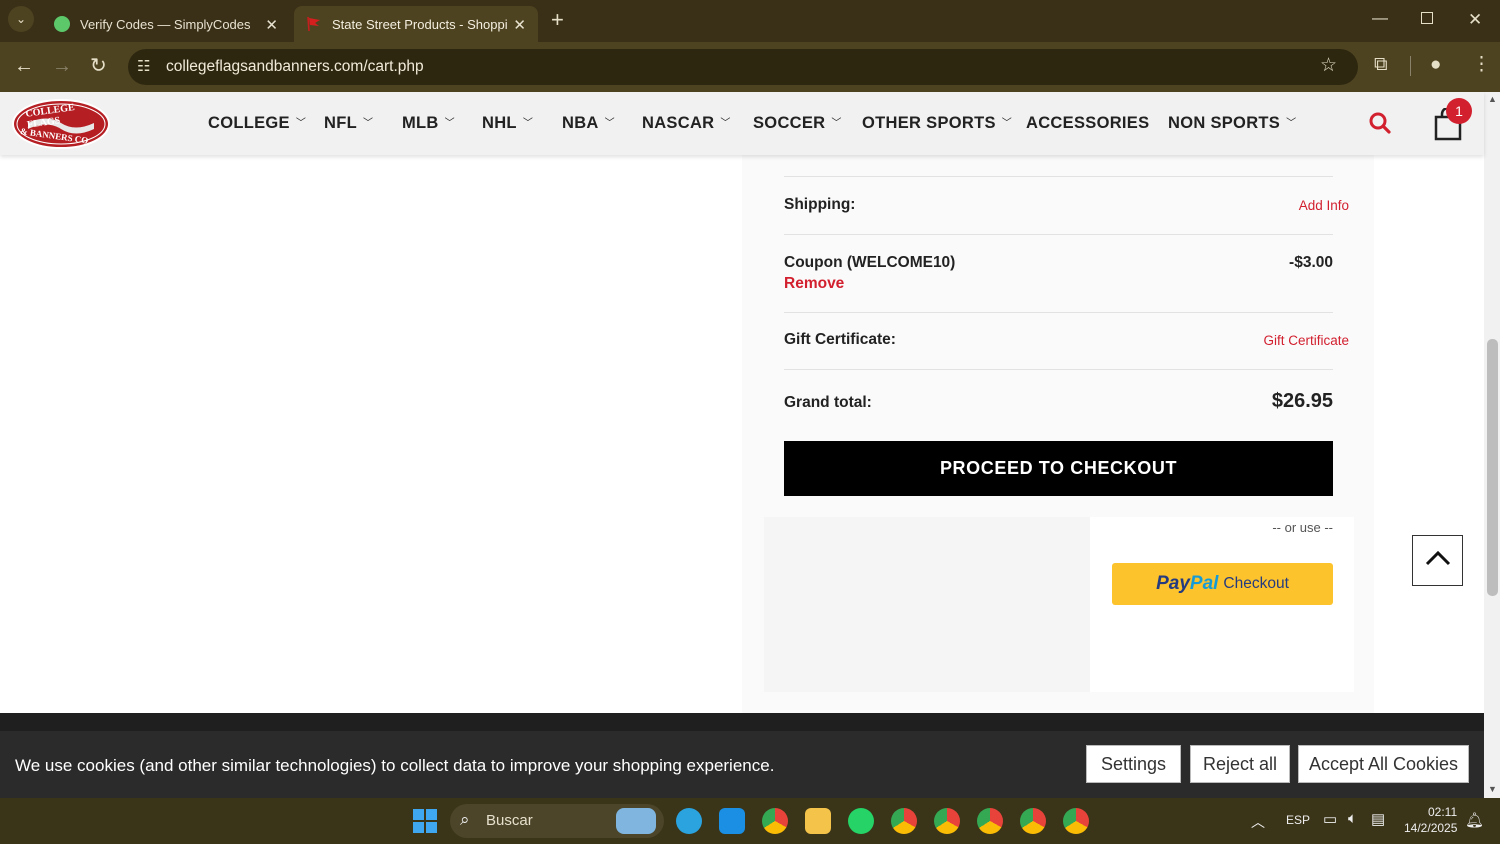  I want to click on nav-label: NON SPORTS, so click(1224, 123).